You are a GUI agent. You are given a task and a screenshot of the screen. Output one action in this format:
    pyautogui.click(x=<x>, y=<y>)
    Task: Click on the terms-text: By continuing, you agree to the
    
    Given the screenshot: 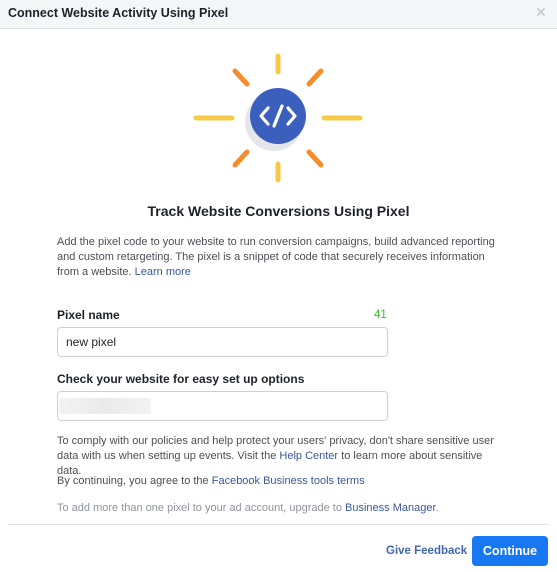 What is the action you would take?
    pyautogui.click(x=133, y=481)
    